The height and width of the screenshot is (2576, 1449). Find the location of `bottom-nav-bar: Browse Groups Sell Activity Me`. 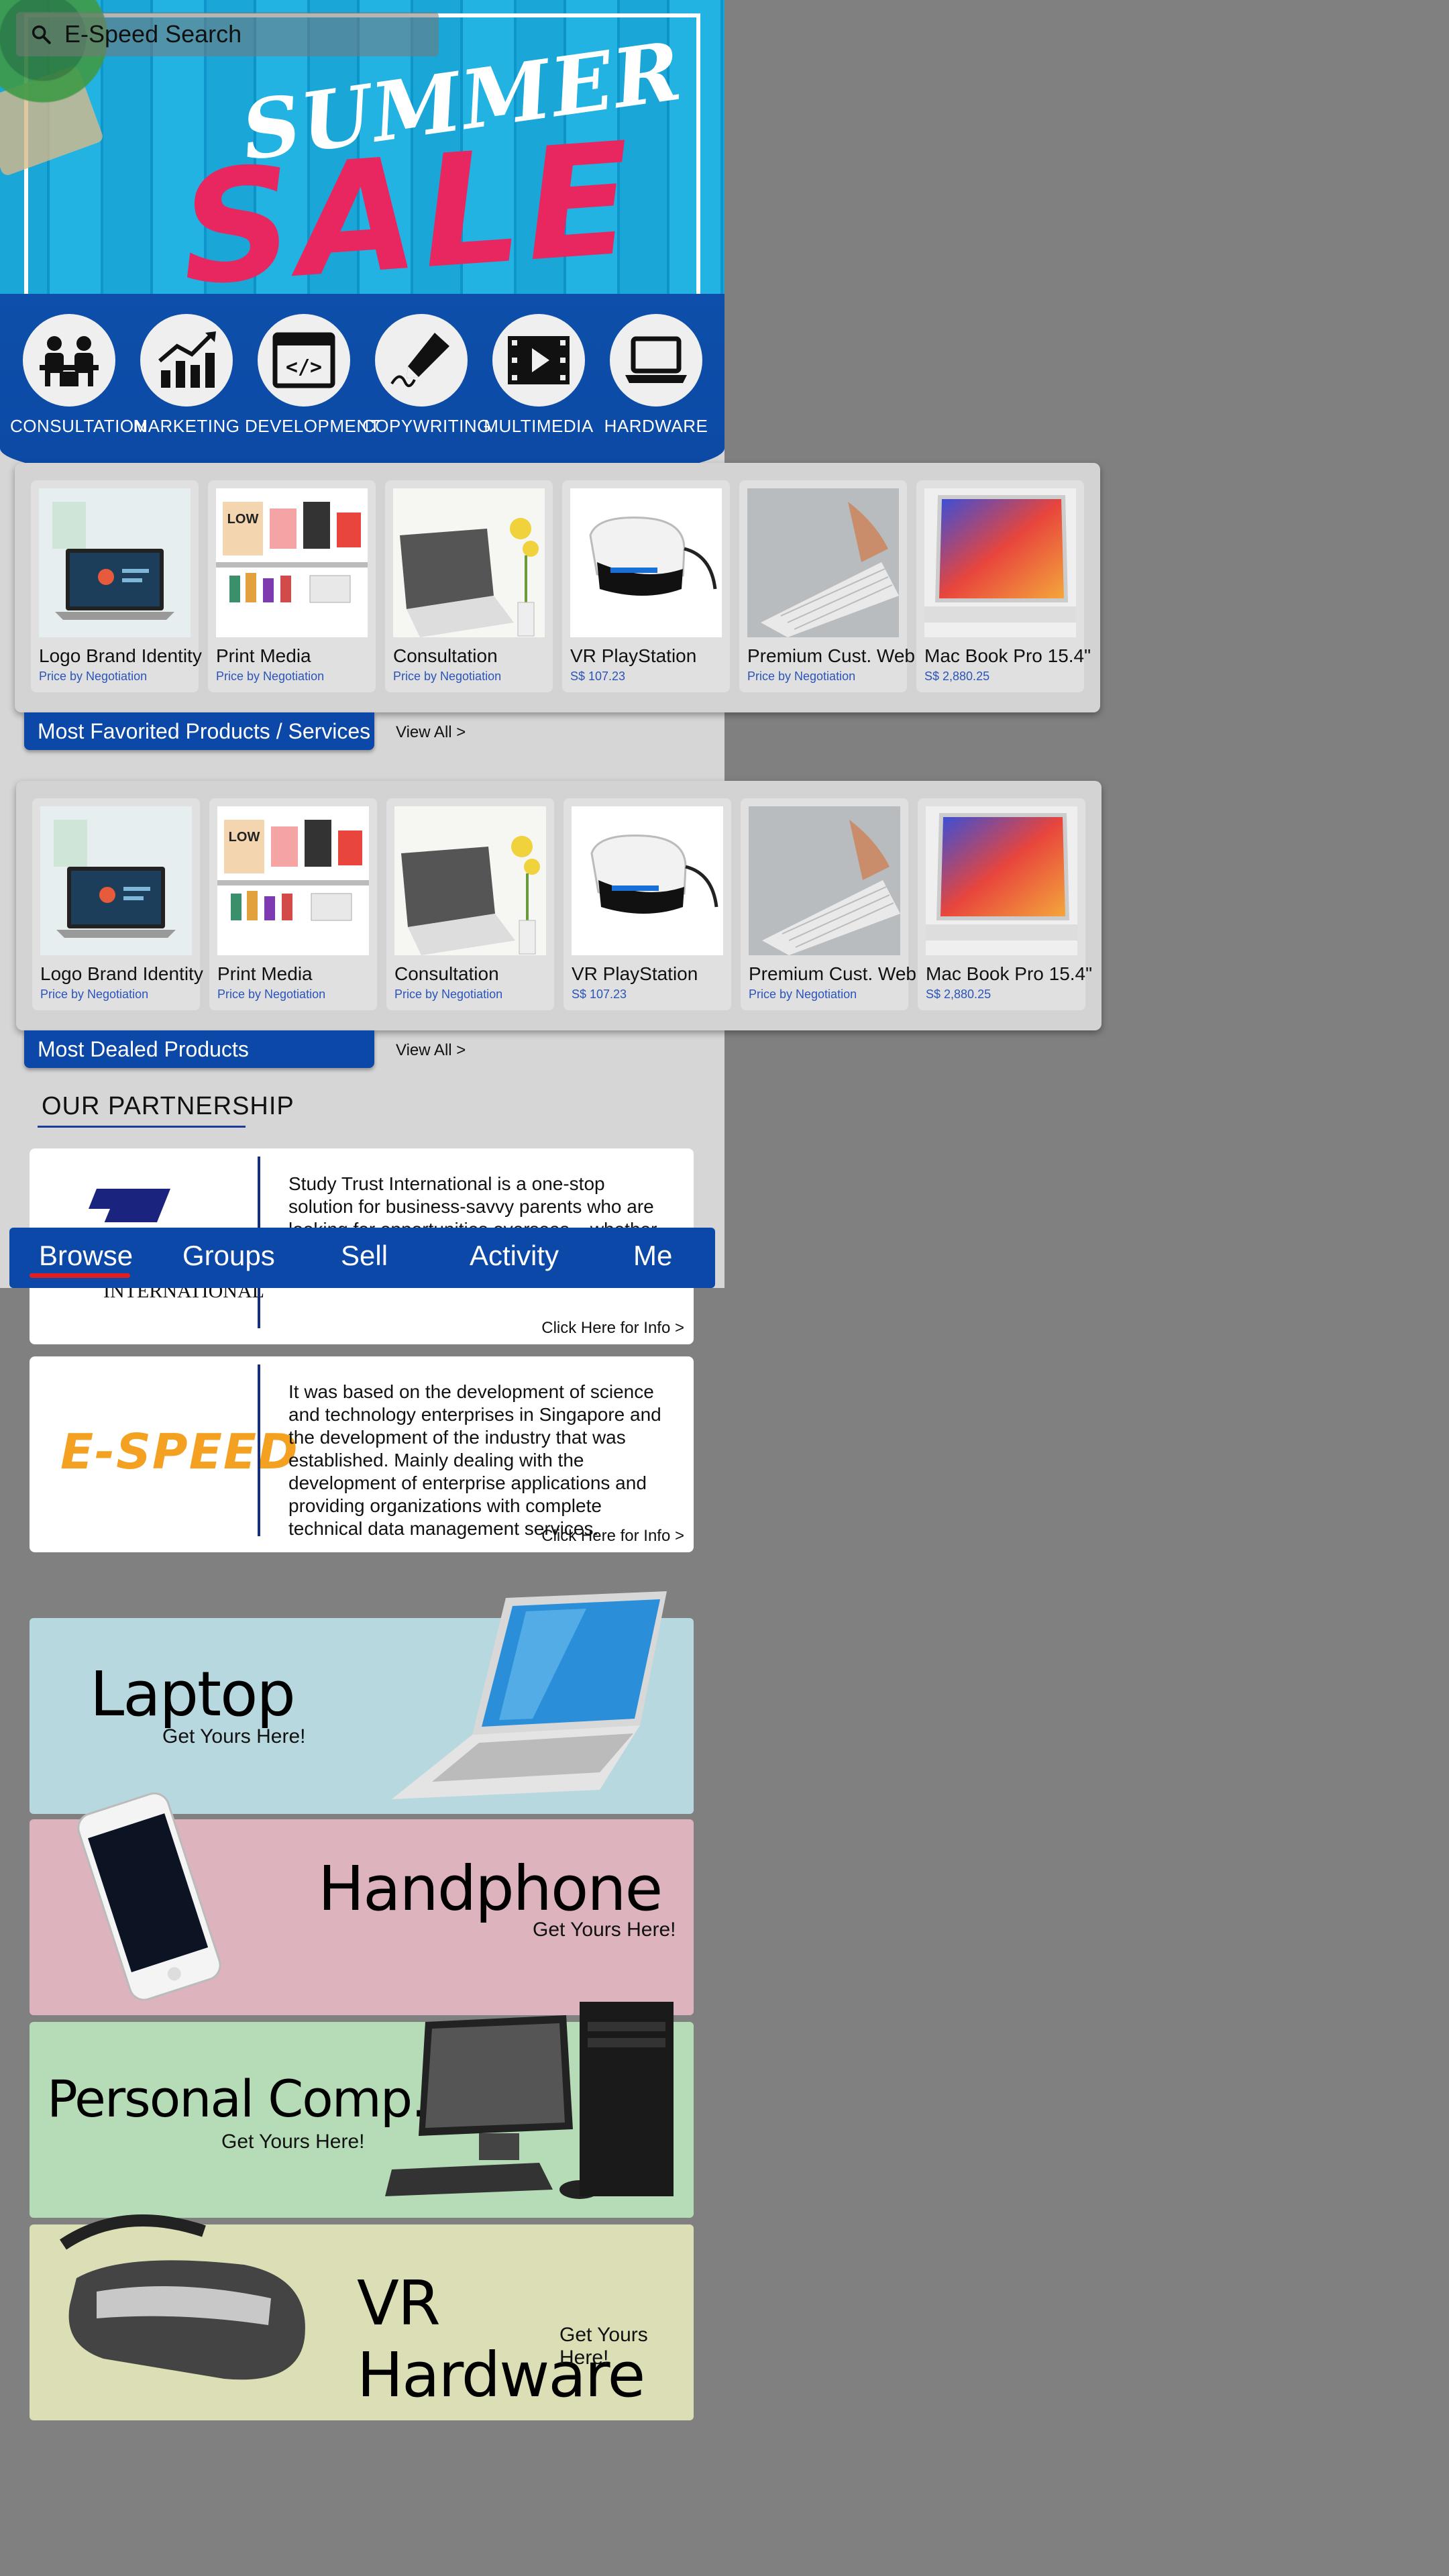

bottom-nav-bar: Browse Groups Sell Activity Me is located at coordinates (362, 1258).